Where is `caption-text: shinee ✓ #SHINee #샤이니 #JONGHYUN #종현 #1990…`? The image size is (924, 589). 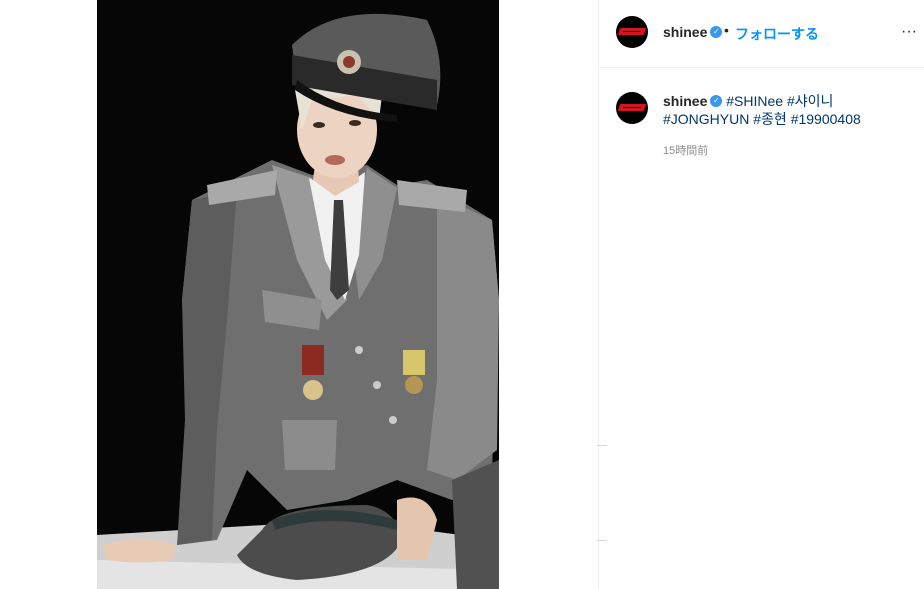 caption-text: shinee ✓ #SHINee #샤이니 #JONGHYUN #종현 #1990… is located at coordinates (783, 110).